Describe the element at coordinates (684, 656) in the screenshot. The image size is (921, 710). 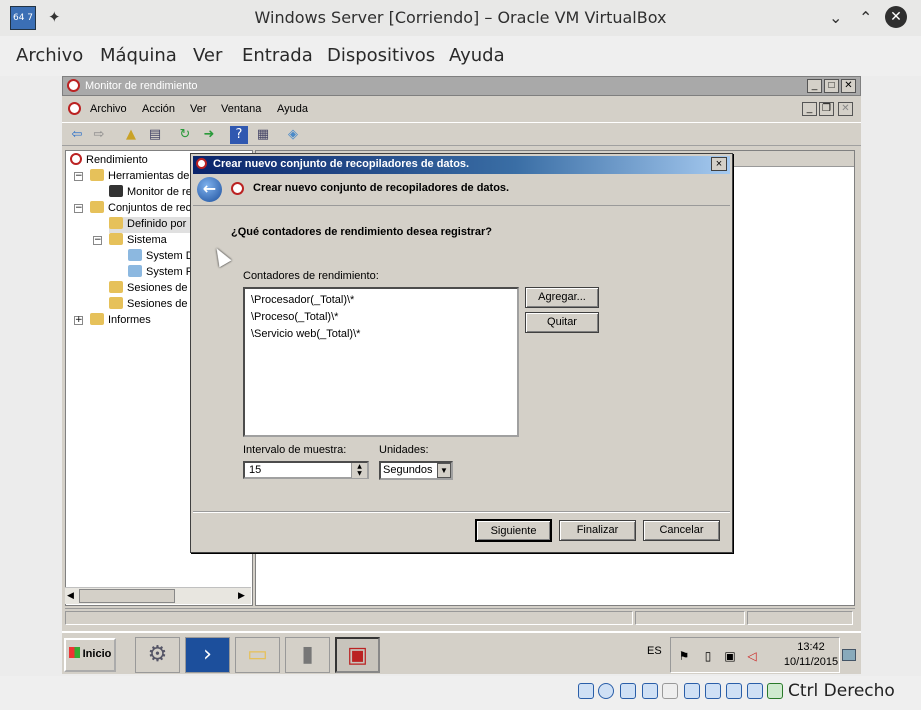
I see `action-center-flag-icon: ⚑` at that location.